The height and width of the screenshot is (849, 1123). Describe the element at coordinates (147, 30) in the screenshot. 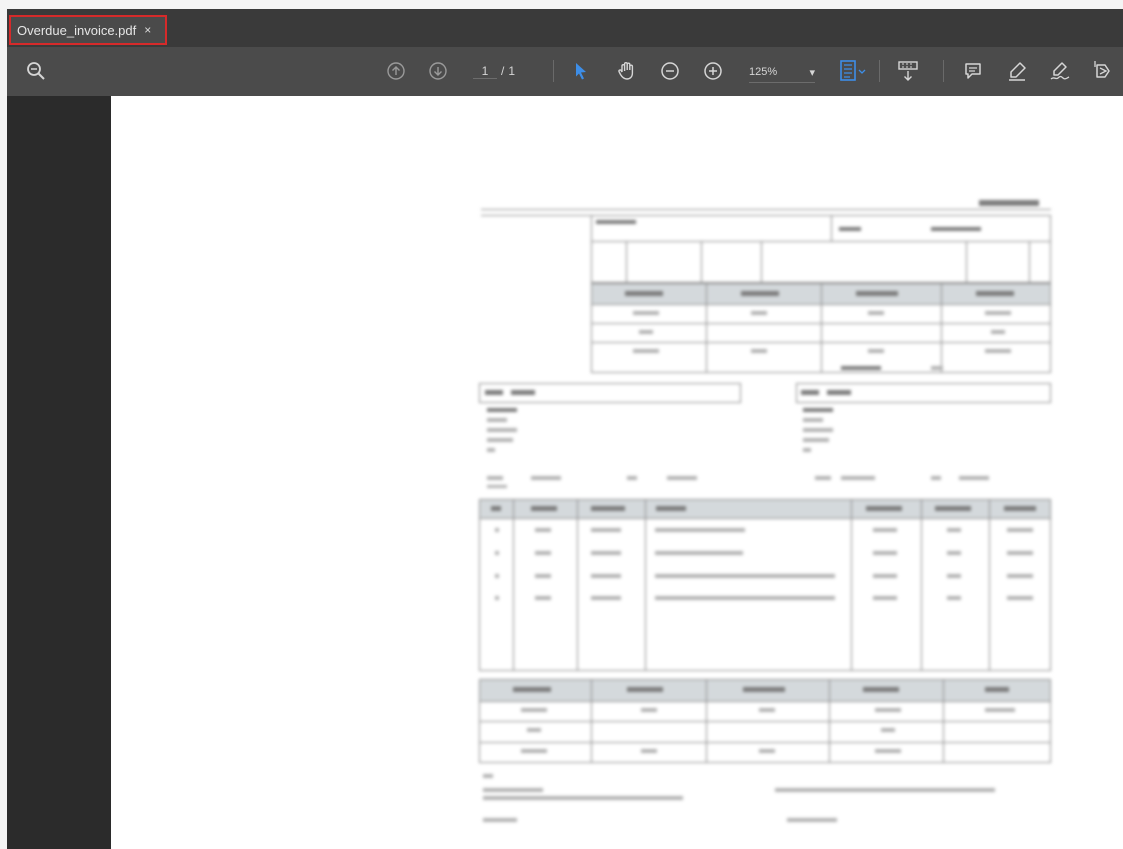

I see `close-tab-icon: ×` at that location.